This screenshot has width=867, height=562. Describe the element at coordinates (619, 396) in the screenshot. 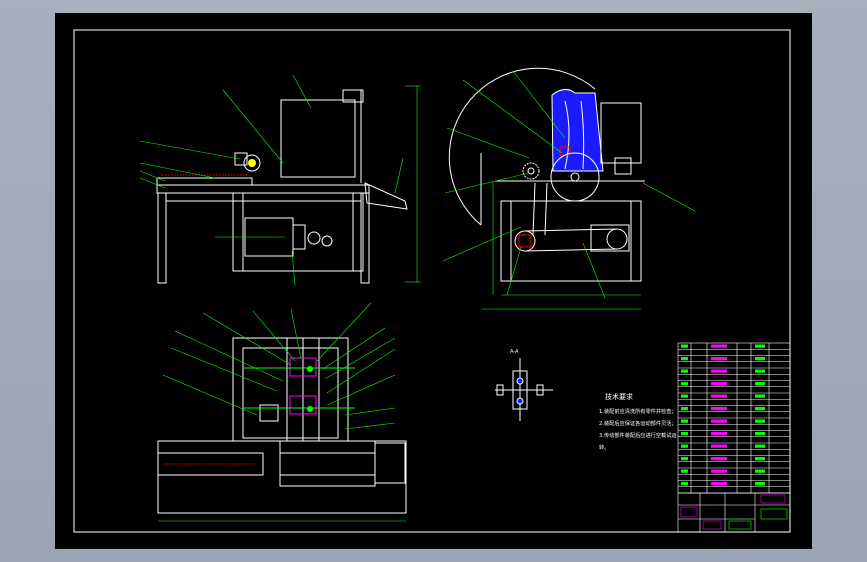

I see `notes-title: 技术要求` at that location.